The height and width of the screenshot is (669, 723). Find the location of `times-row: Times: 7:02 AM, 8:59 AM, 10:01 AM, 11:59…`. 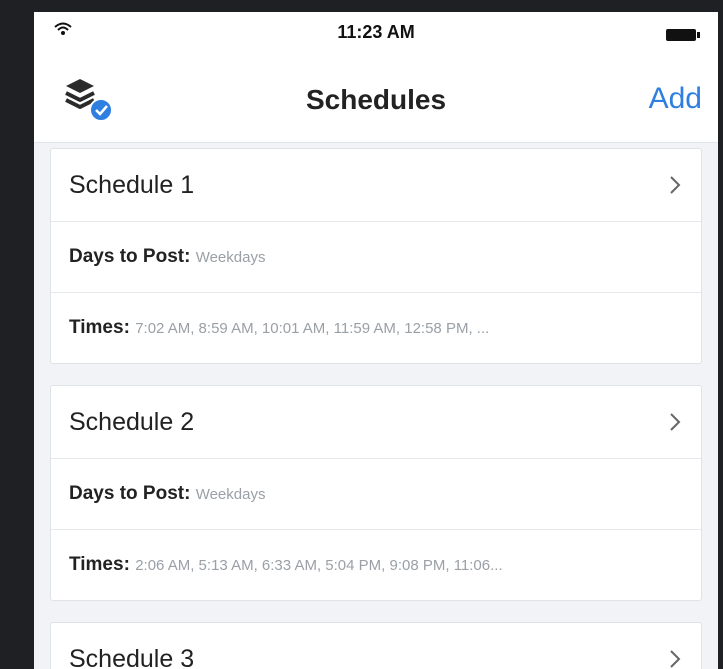

times-row: Times: 7:02 AM, 8:59 AM, 10:01 AM, 11:59… is located at coordinates (376, 328).